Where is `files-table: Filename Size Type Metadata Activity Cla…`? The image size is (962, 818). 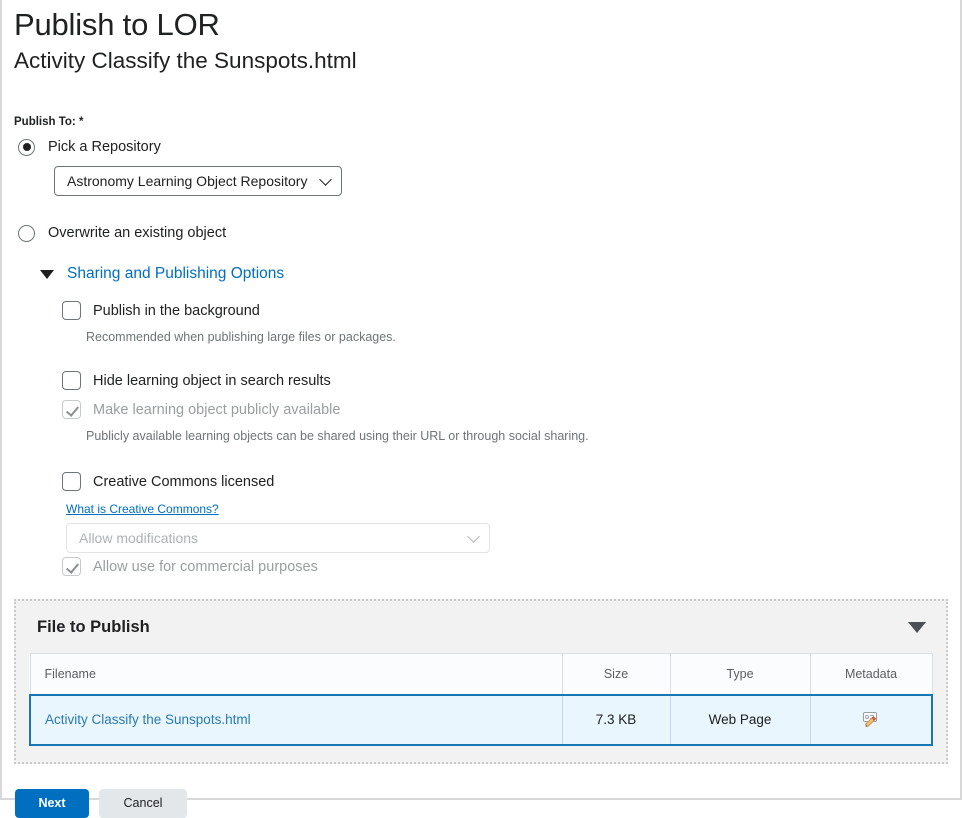
files-table: Filename Size Type Metadata Activity Cla… is located at coordinates (481, 699).